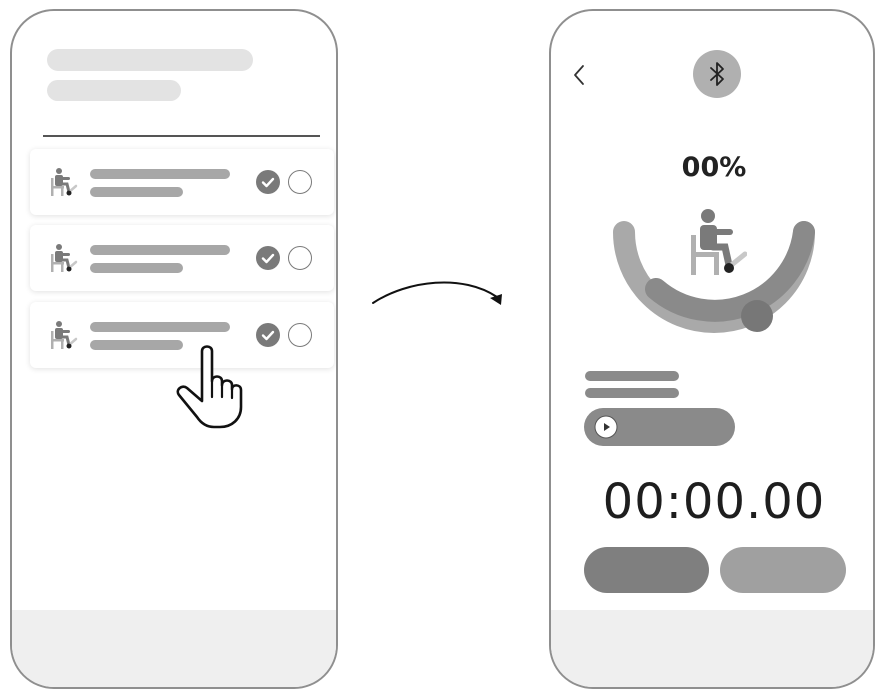  Describe the element at coordinates (757, 316) in the screenshot. I see `progress-slider-handle` at that location.